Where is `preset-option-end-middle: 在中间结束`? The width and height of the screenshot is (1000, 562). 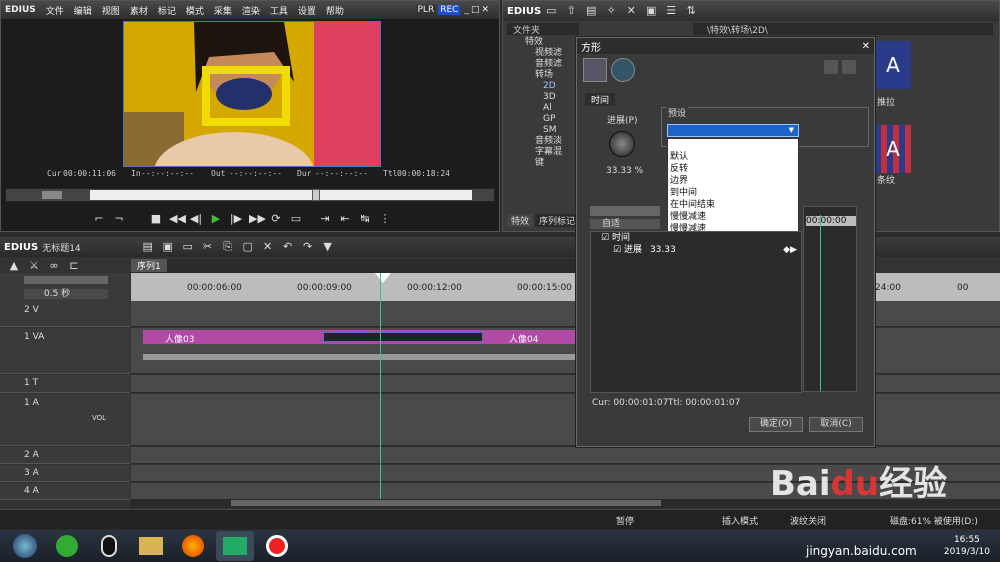
preset-option-end-middle: 在中间结束 is located at coordinates (733, 205).